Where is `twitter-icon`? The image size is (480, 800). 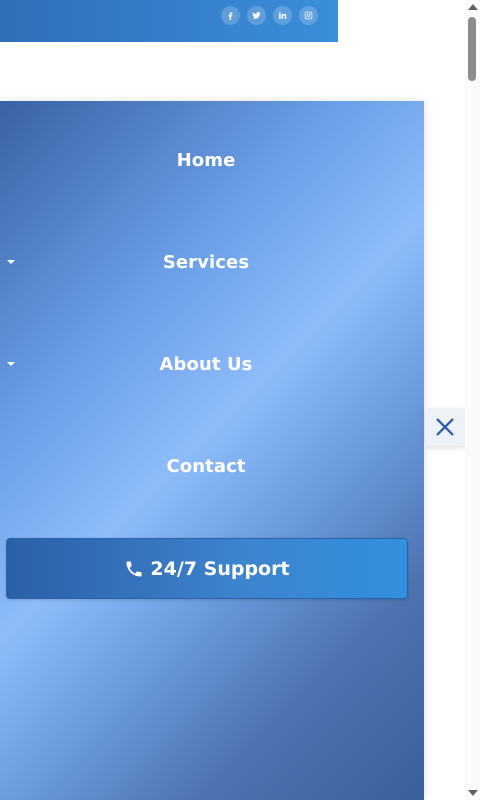 twitter-icon is located at coordinates (256, 15).